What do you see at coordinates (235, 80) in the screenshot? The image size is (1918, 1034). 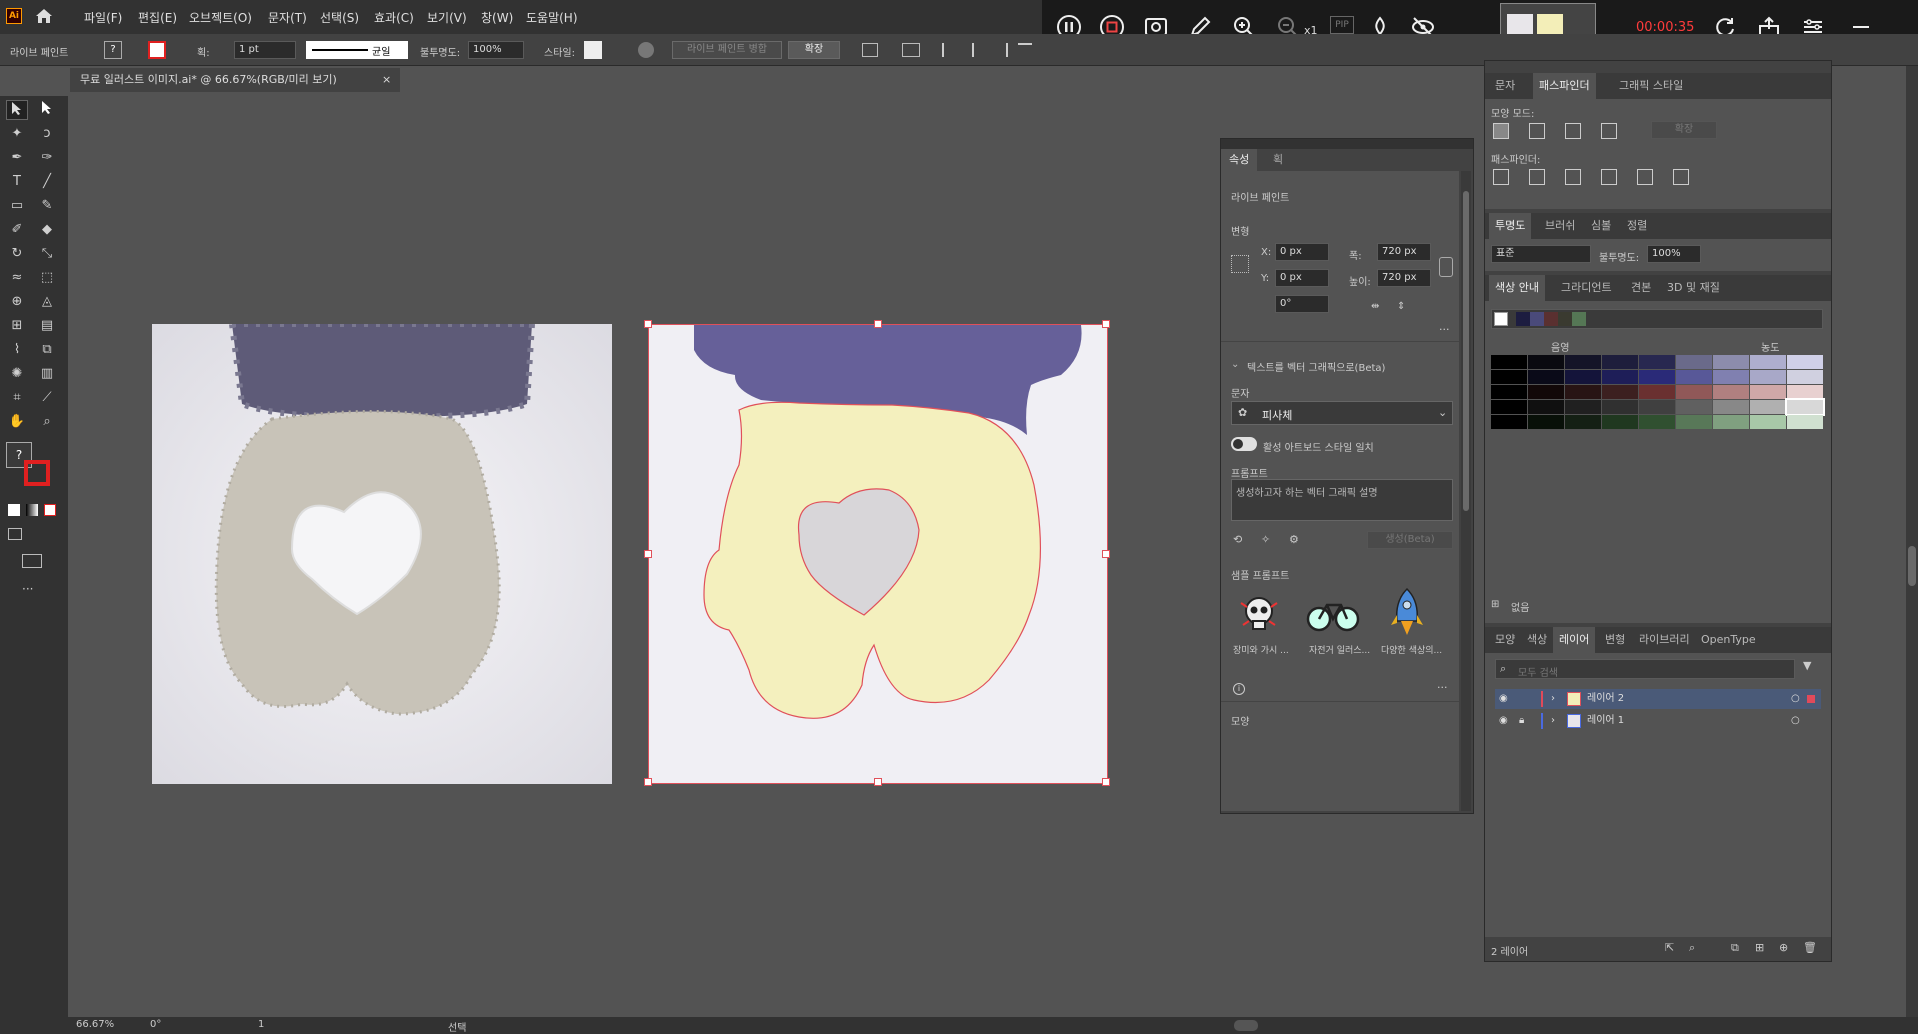 I see `document-tab: 무료 일러스트 이미지.ai* @ 66.67%(RGB/미리 보기) ×` at bounding box center [235, 80].